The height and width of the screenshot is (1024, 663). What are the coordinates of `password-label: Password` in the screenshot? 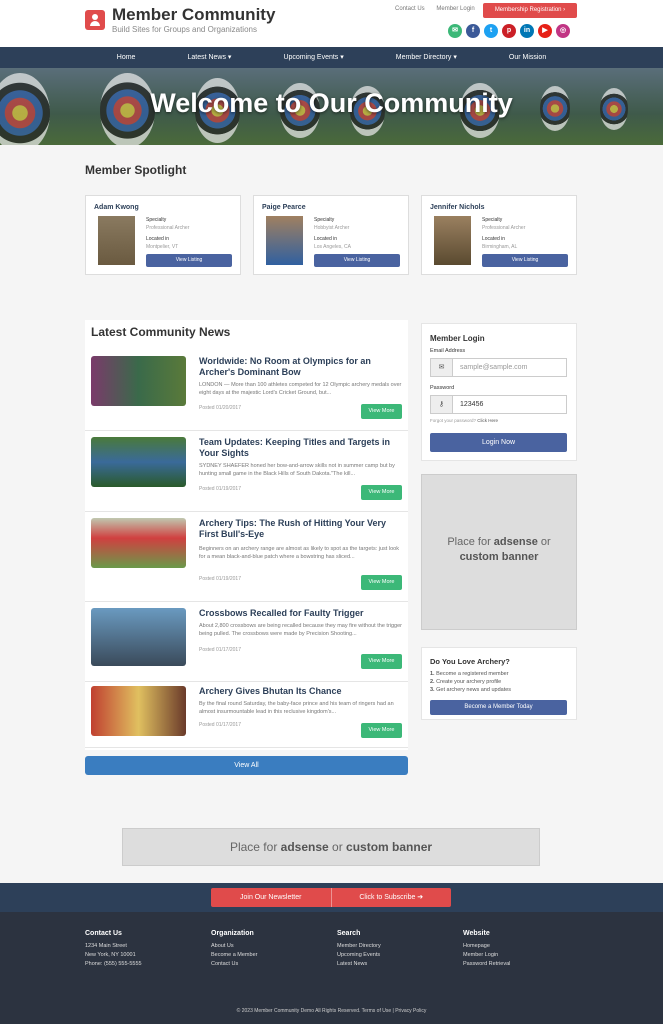 It's located at (442, 388).